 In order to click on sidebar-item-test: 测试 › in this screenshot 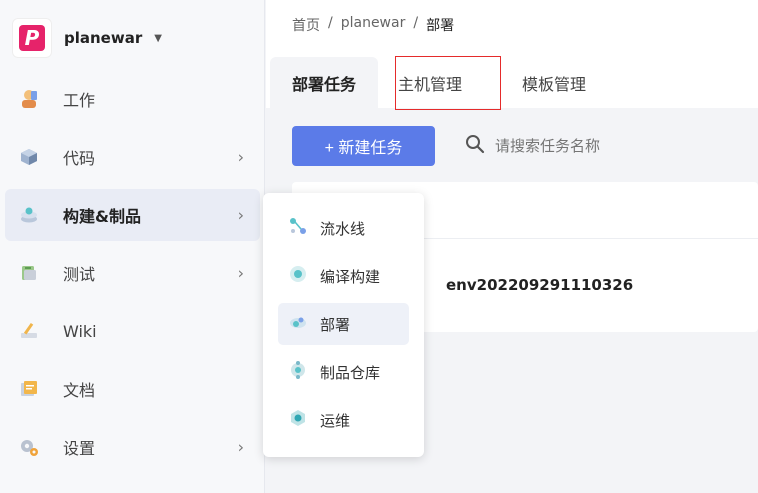, I will do `click(132, 273)`.